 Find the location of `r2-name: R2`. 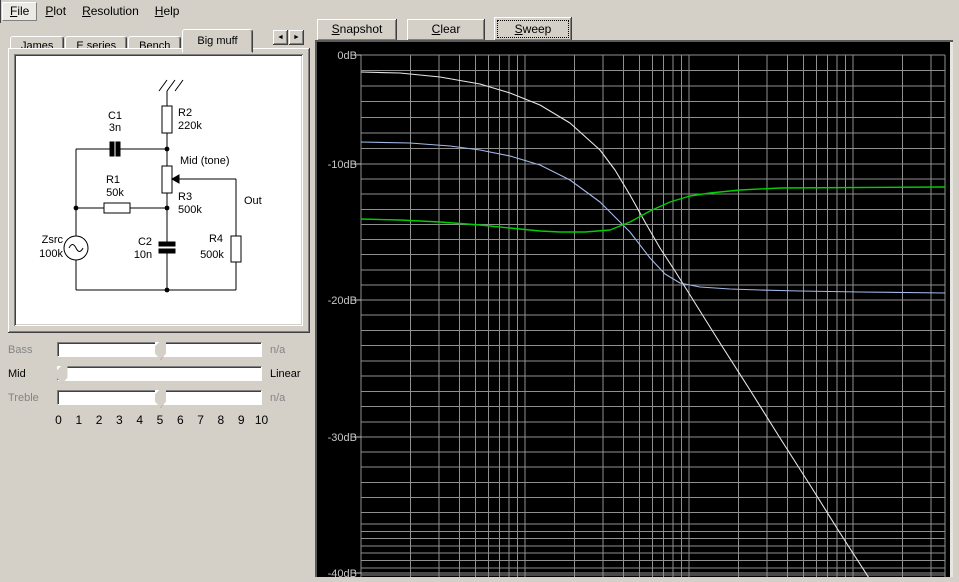

r2-name: R2 is located at coordinates (185, 113).